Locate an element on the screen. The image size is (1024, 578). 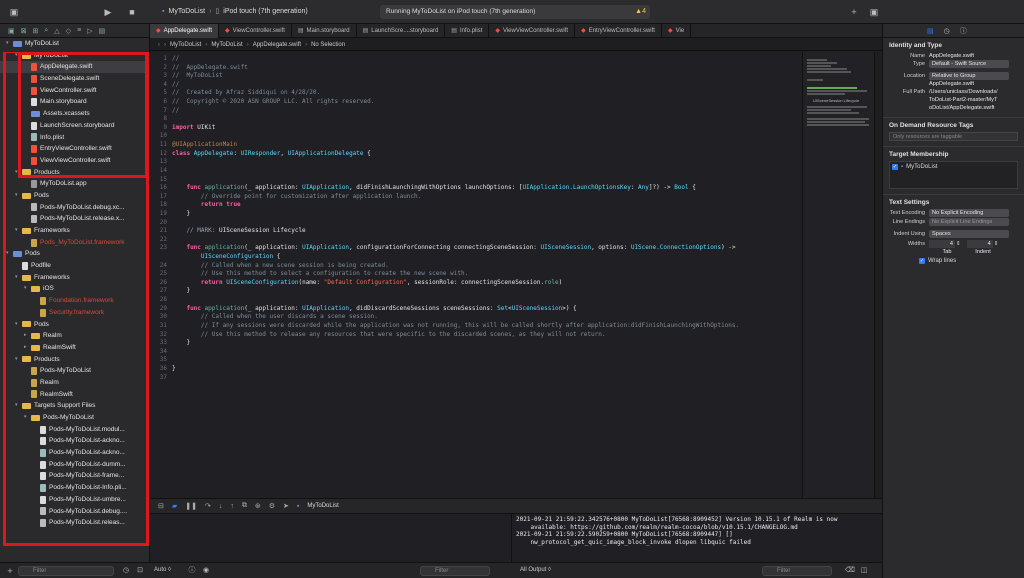
indent-popup: Spaces is located at coordinates (969, 234).